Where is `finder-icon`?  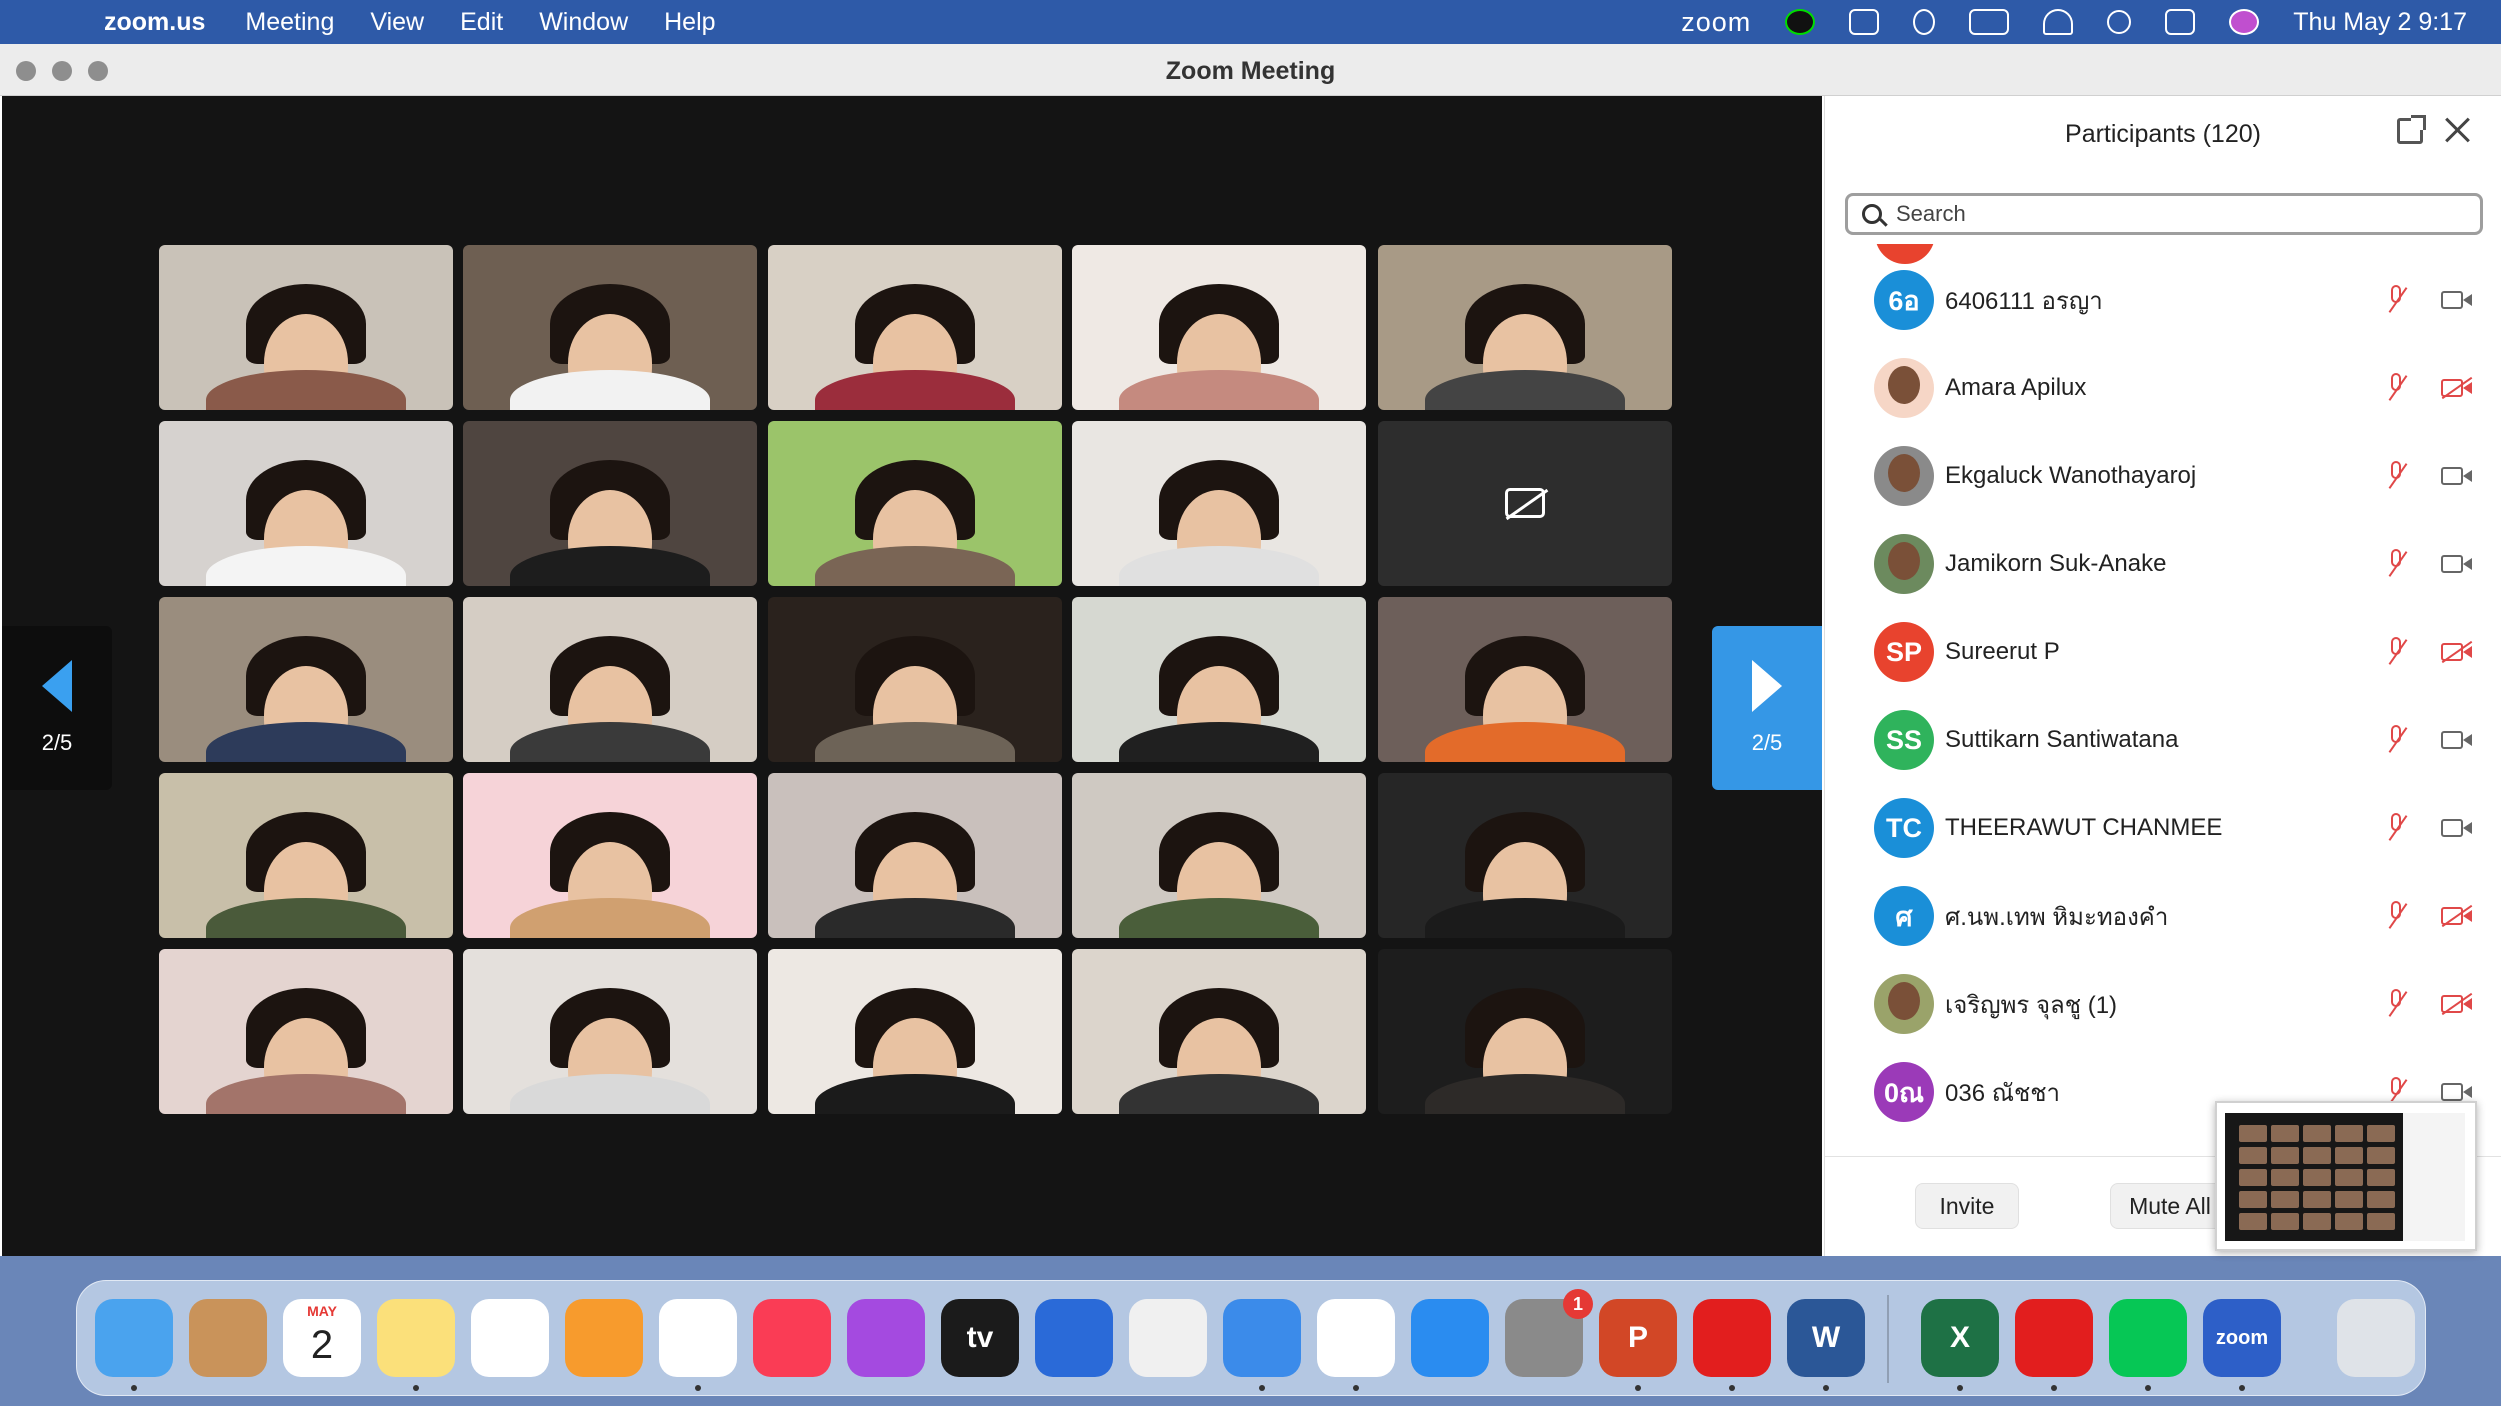
finder-icon is located at coordinates (134, 1338).